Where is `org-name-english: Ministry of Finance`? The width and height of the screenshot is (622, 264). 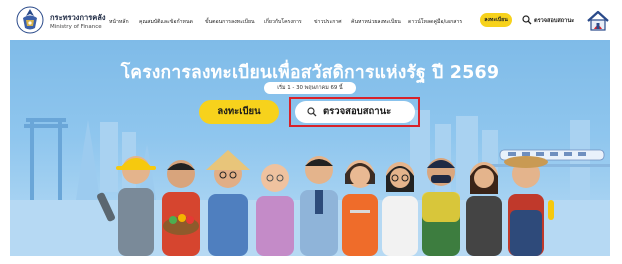
org-name-english: Ministry of Finance is located at coordinates (76, 27).